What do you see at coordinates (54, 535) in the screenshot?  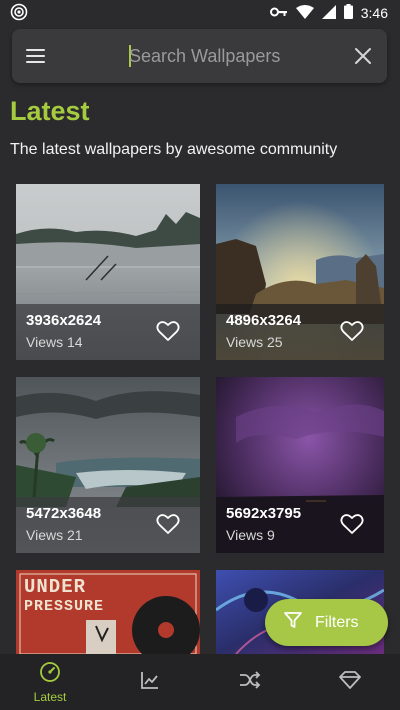 I see `wallpaper-views: Views 21` at bounding box center [54, 535].